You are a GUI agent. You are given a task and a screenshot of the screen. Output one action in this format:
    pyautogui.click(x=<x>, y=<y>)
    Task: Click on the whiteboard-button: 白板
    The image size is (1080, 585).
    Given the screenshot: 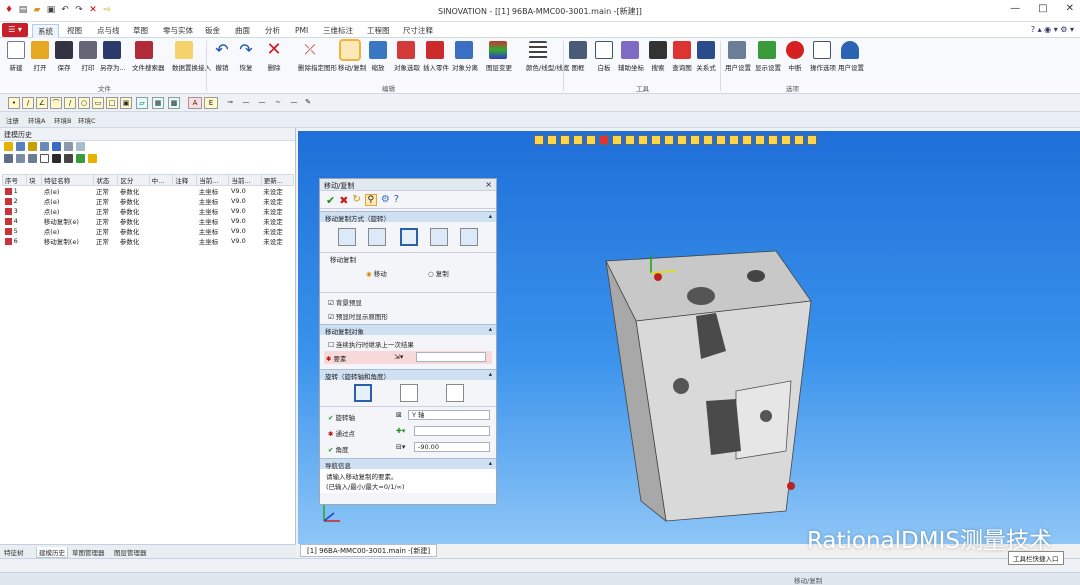 What is the action you would take?
    pyautogui.click(x=604, y=56)
    